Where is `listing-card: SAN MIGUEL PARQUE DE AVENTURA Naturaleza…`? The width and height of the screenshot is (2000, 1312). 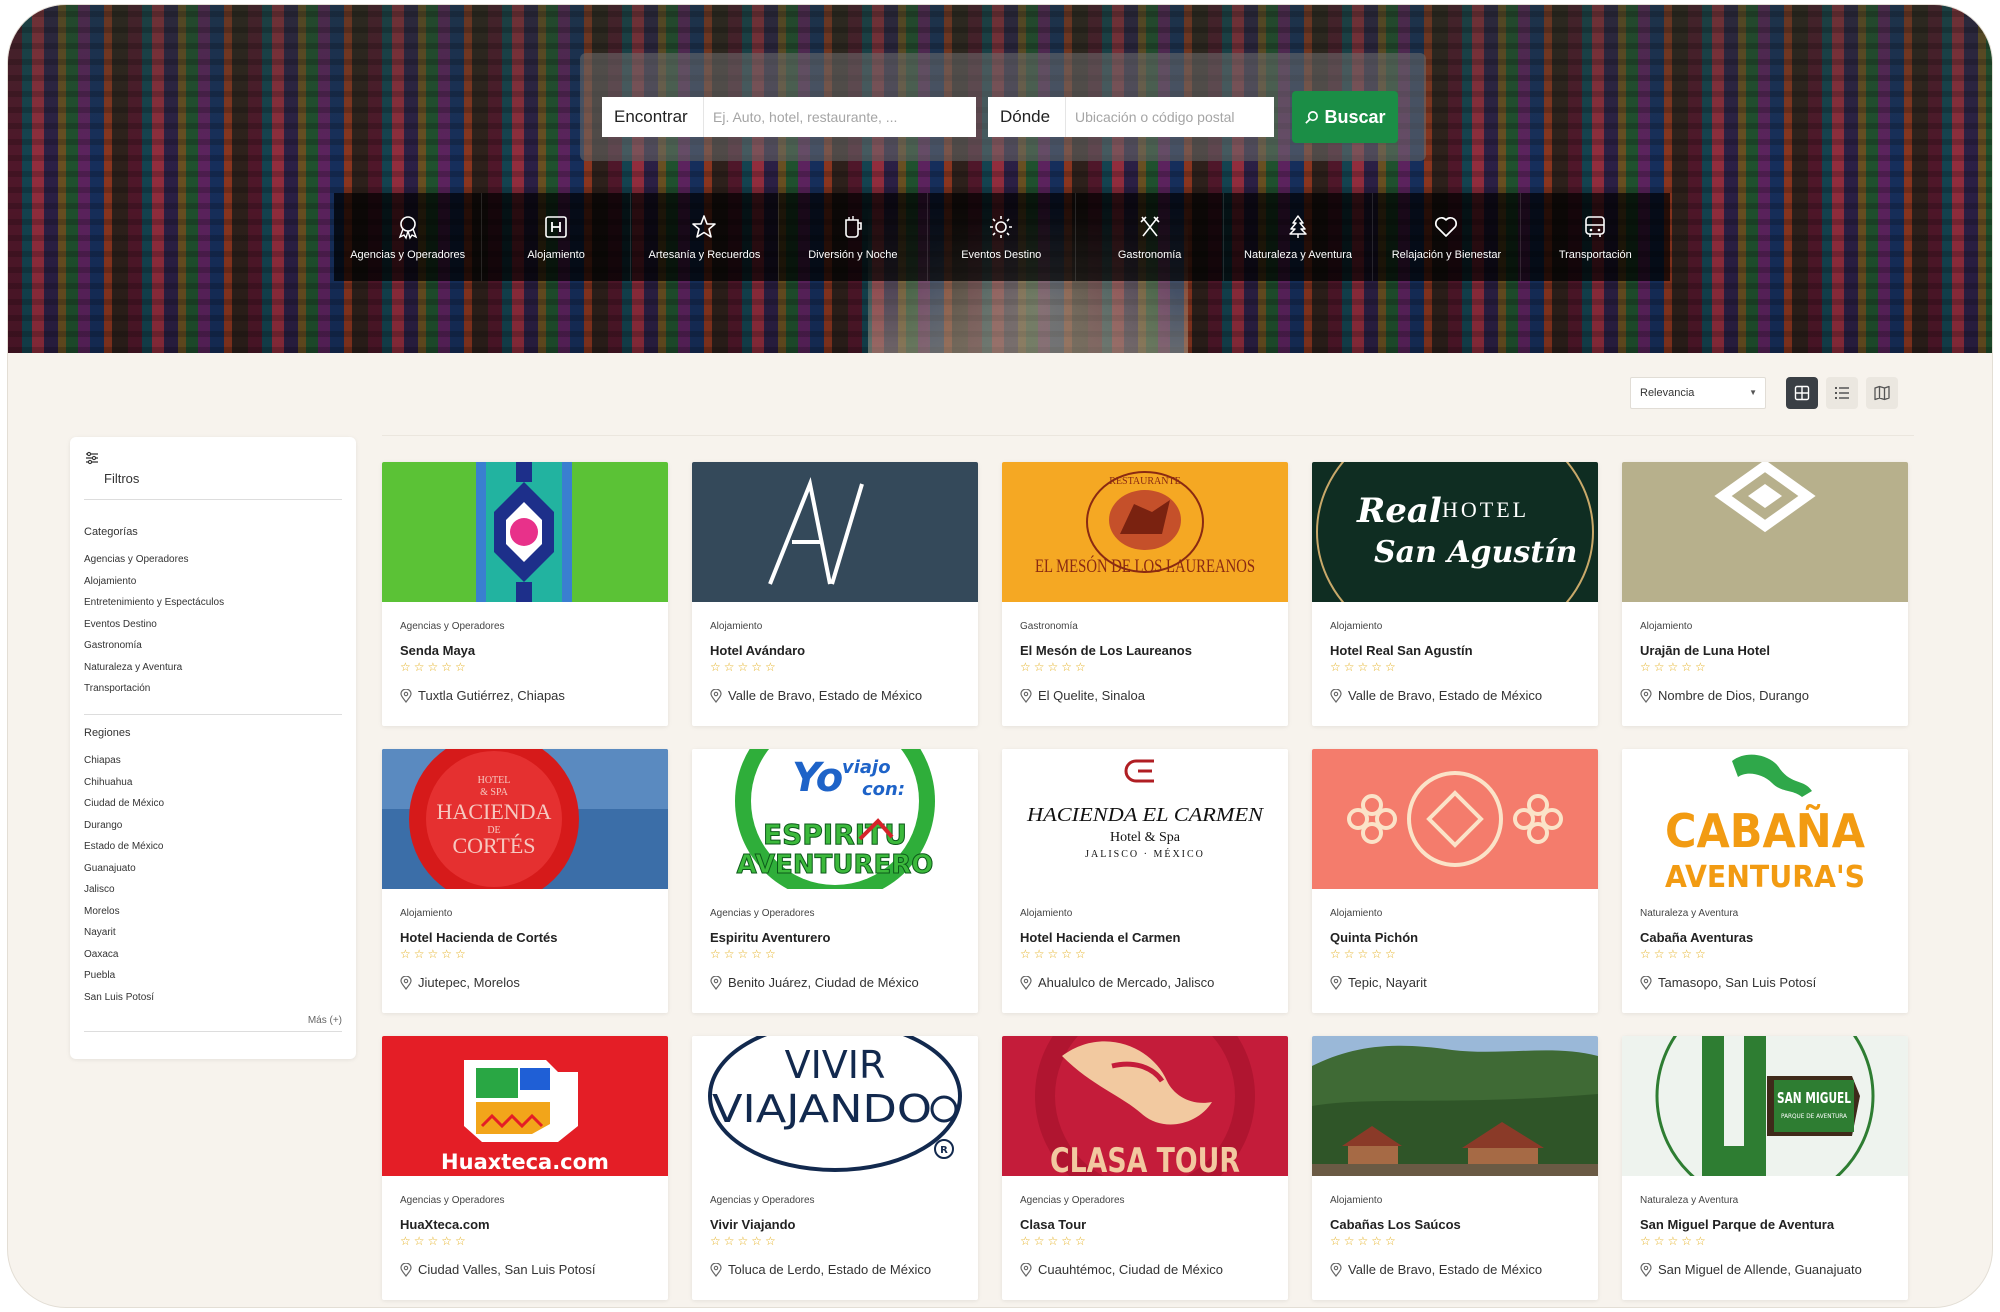 listing-card: SAN MIGUEL PARQUE DE AVENTURA Naturaleza… is located at coordinates (1765, 1168).